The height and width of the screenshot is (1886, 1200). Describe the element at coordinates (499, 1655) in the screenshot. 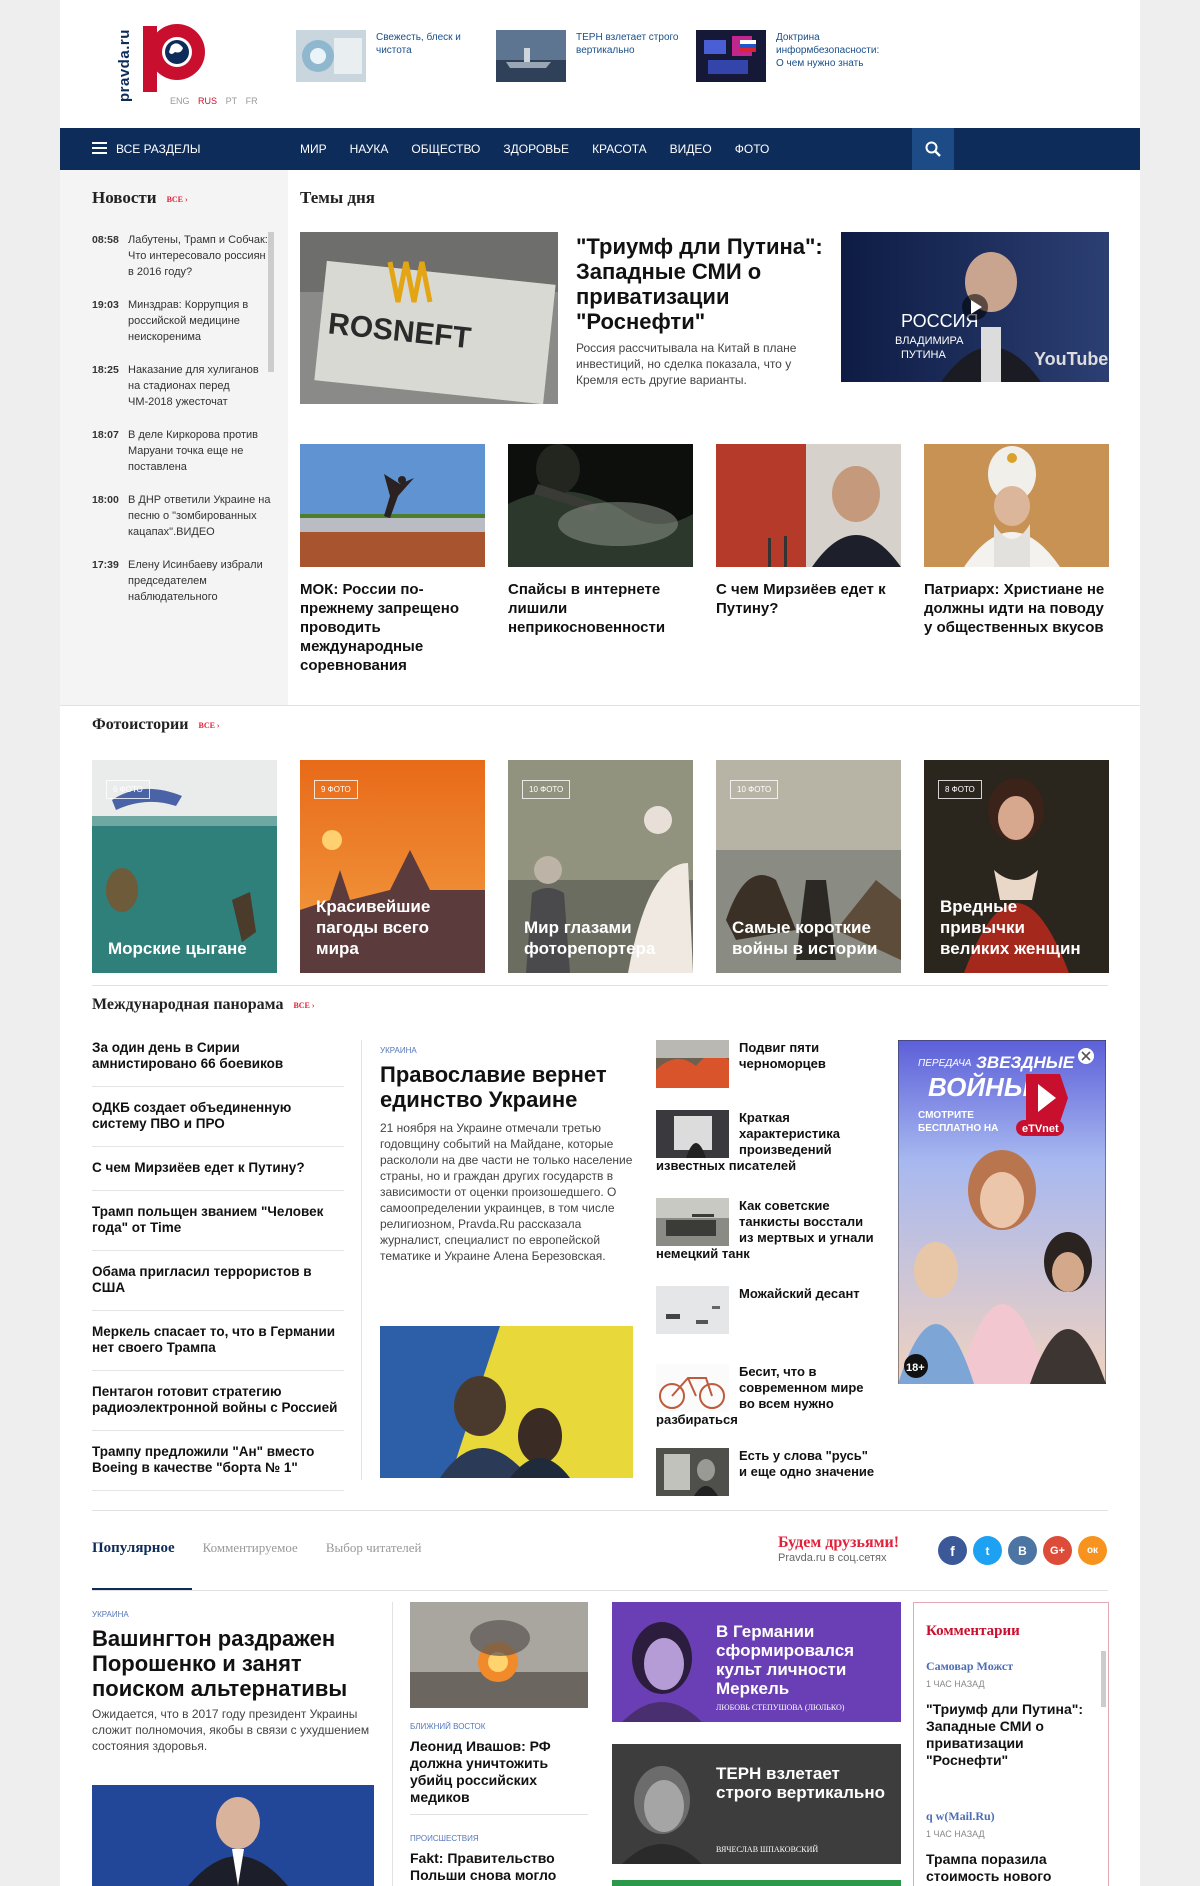

I see `popular-col2-image` at that location.